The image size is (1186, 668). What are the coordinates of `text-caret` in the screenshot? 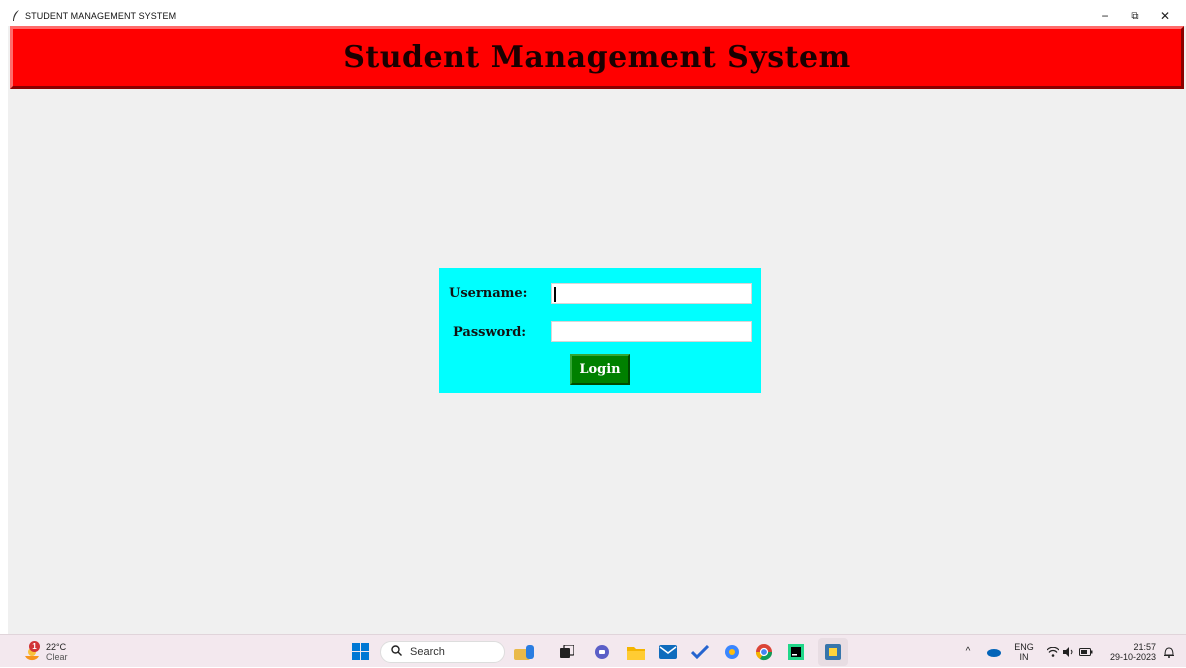 It's located at (555, 294).